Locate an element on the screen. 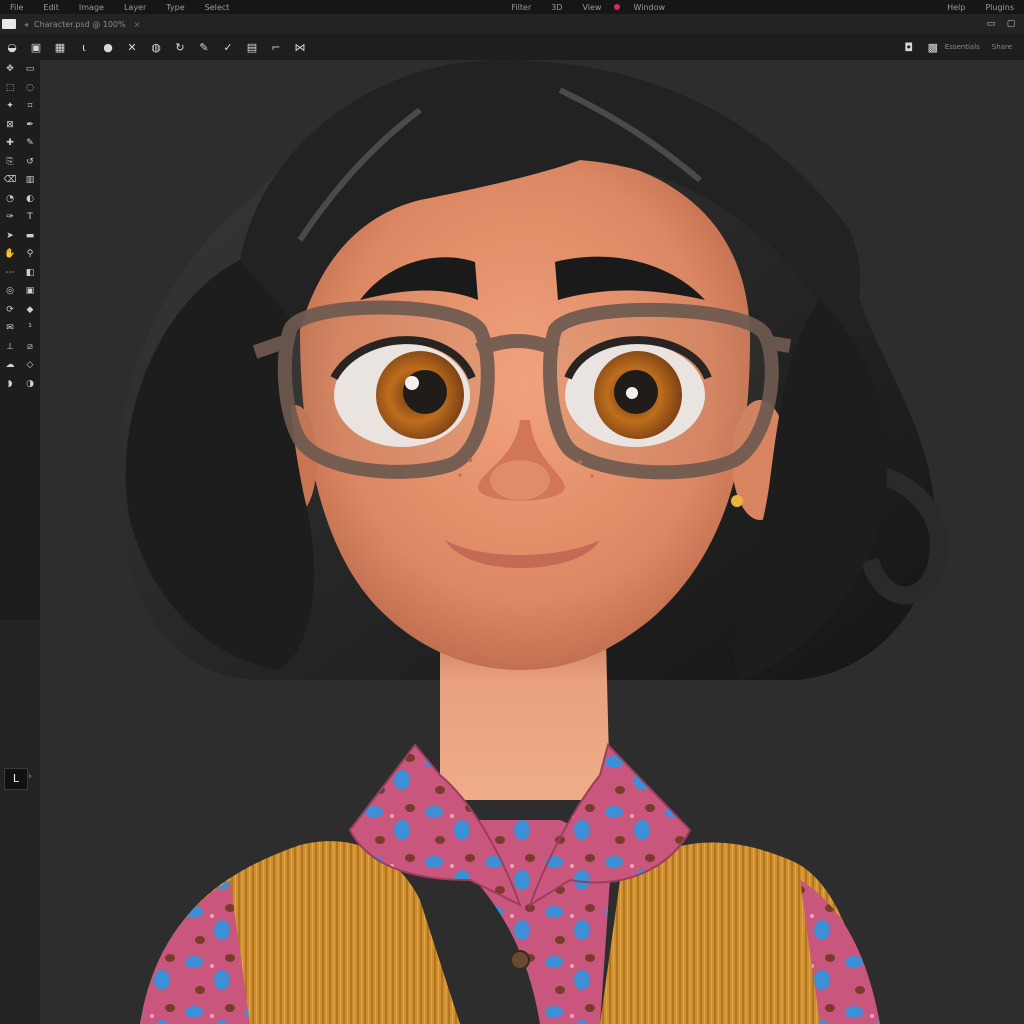 The image size is (1024, 1024). share-label: Share is located at coordinates (1002, 47).